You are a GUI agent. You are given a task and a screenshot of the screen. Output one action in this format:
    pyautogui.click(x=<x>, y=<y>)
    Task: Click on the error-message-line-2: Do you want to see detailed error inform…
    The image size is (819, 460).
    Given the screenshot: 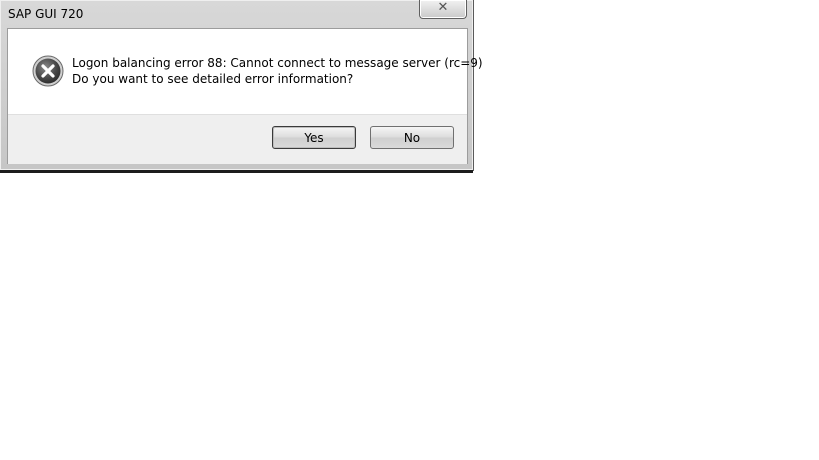 What is the action you would take?
    pyautogui.click(x=213, y=79)
    